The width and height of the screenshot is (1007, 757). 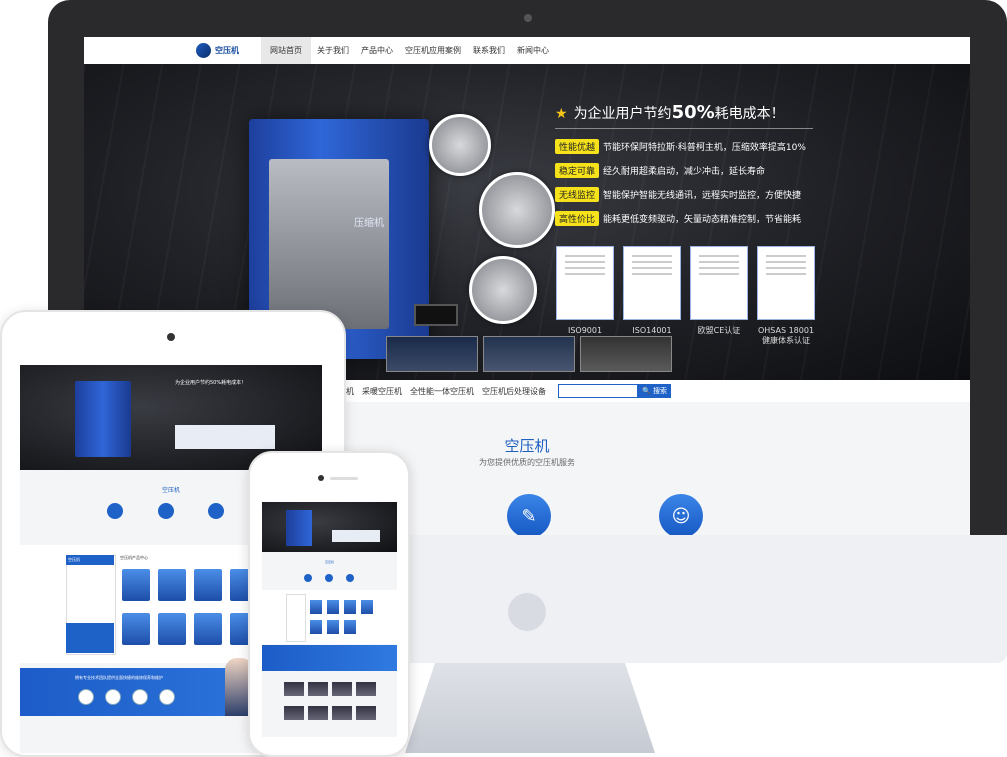 I want to click on control-panel, so click(x=436, y=315).